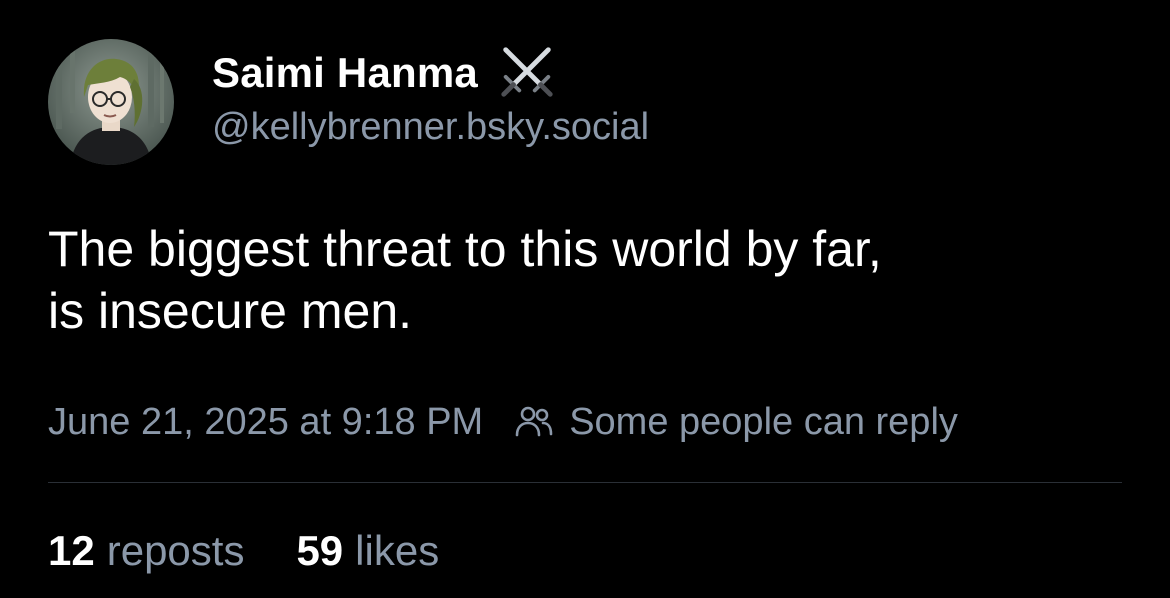 Image resolution: width=1170 pixels, height=598 pixels. What do you see at coordinates (534, 422) in the screenshot?
I see `people-icon` at bounding box center [534, 422].